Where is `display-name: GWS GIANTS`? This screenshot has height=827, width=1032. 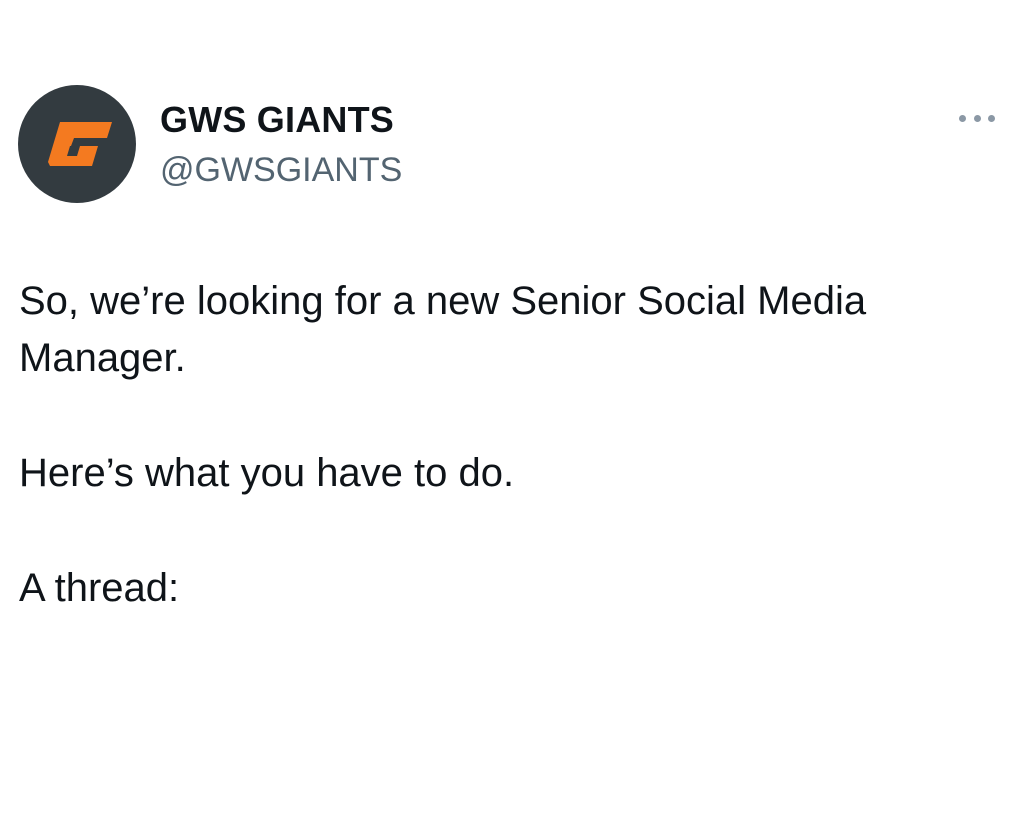
display-name: GWS GIANTS is located at coordinates (281, 120).